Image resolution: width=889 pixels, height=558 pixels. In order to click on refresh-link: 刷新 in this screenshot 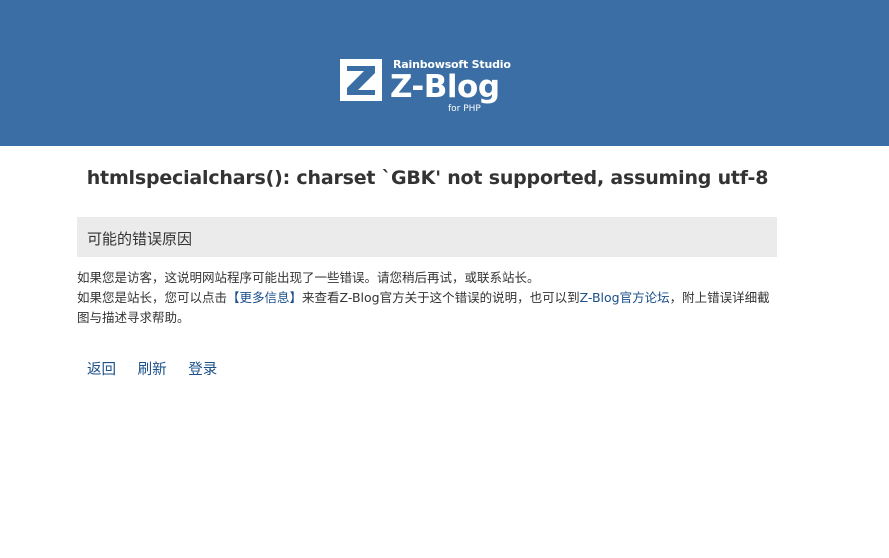, I will do `click(152, 370)`.